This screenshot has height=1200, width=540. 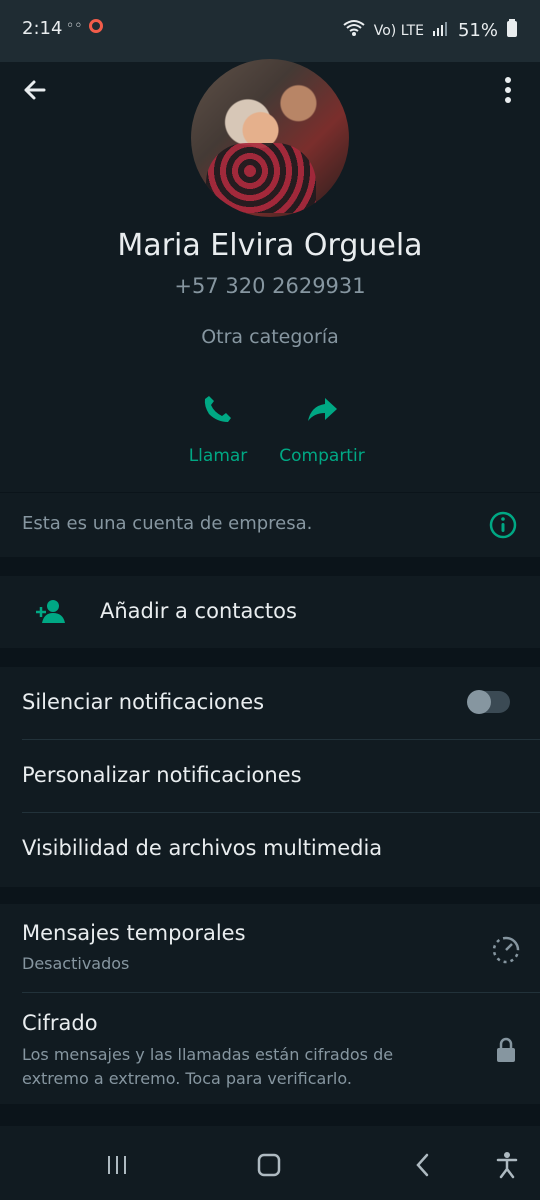 I want to click on contact-name: Maria Elvira Orguela, so click(x=270, y=245).